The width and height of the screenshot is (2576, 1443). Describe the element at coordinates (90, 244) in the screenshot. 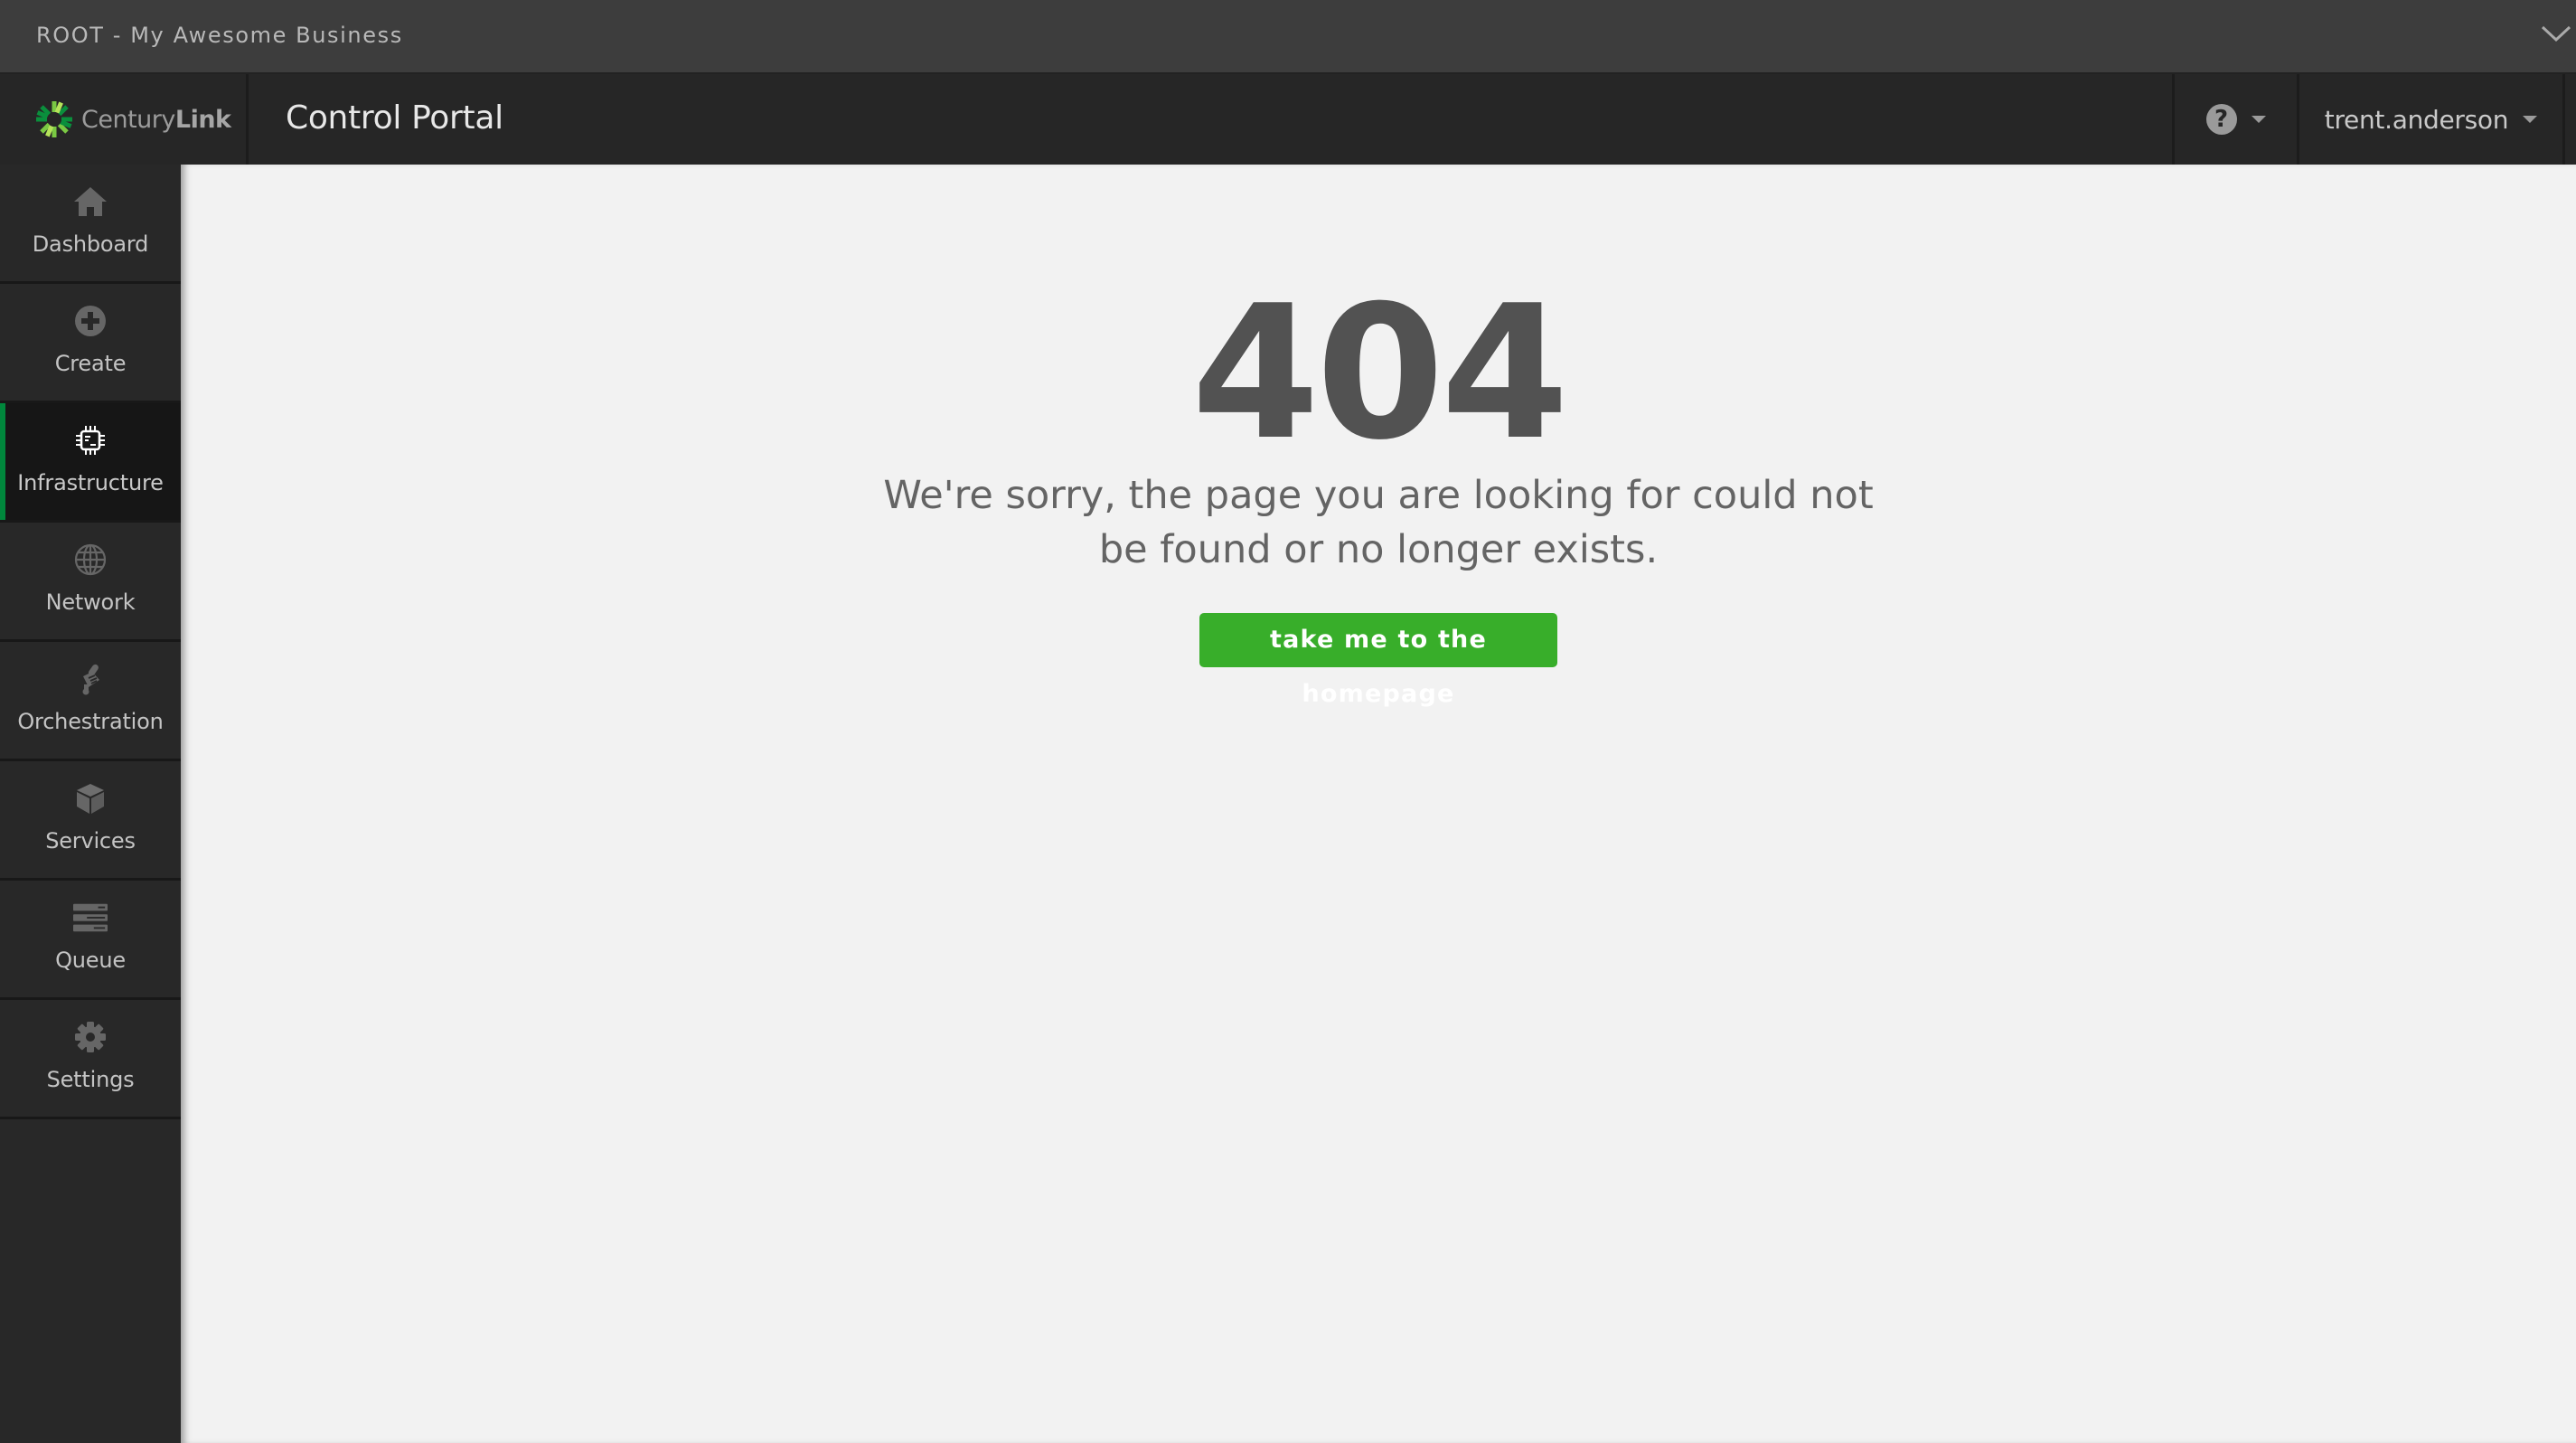

I see `sidebar-item-label: Dashboard` at that location.